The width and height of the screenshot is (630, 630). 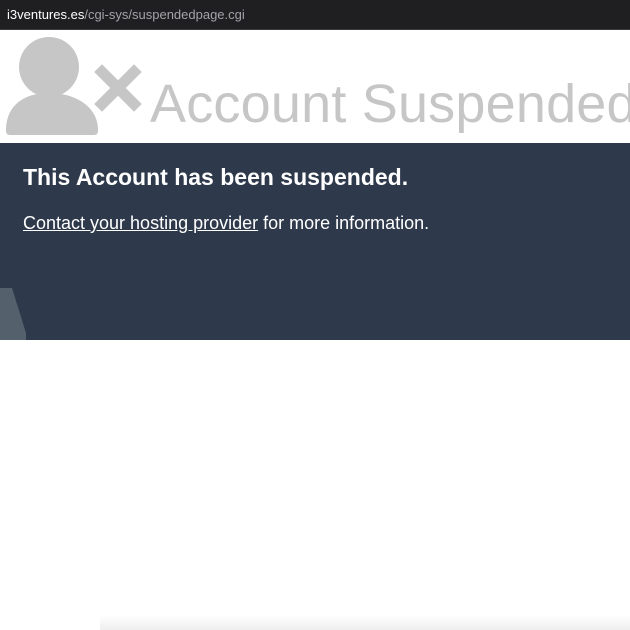 I want to click on page-title: Account Suspended, so click(x=390, y=104).